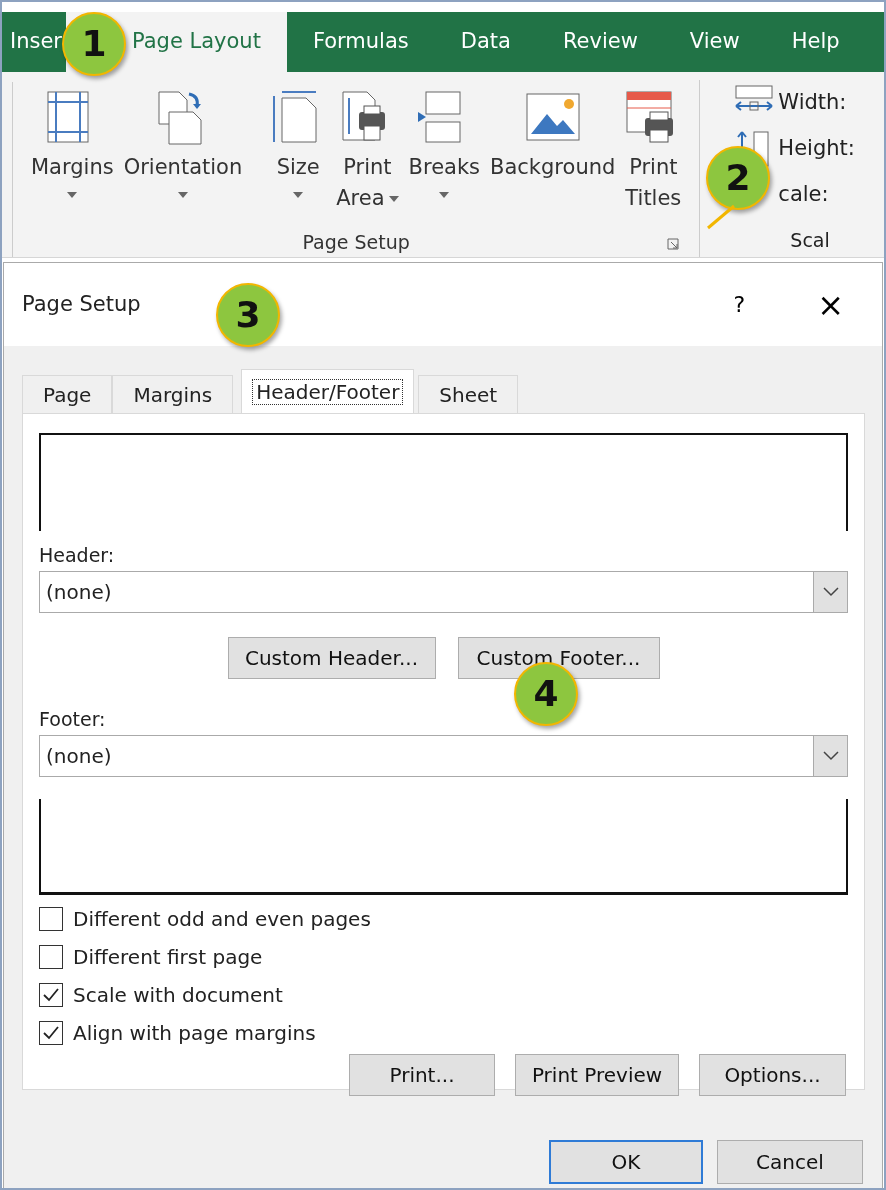 The width and height of the screenshot is (886, 1190). I want to click on ribbon-button: Print Titles, so click(653, 155).